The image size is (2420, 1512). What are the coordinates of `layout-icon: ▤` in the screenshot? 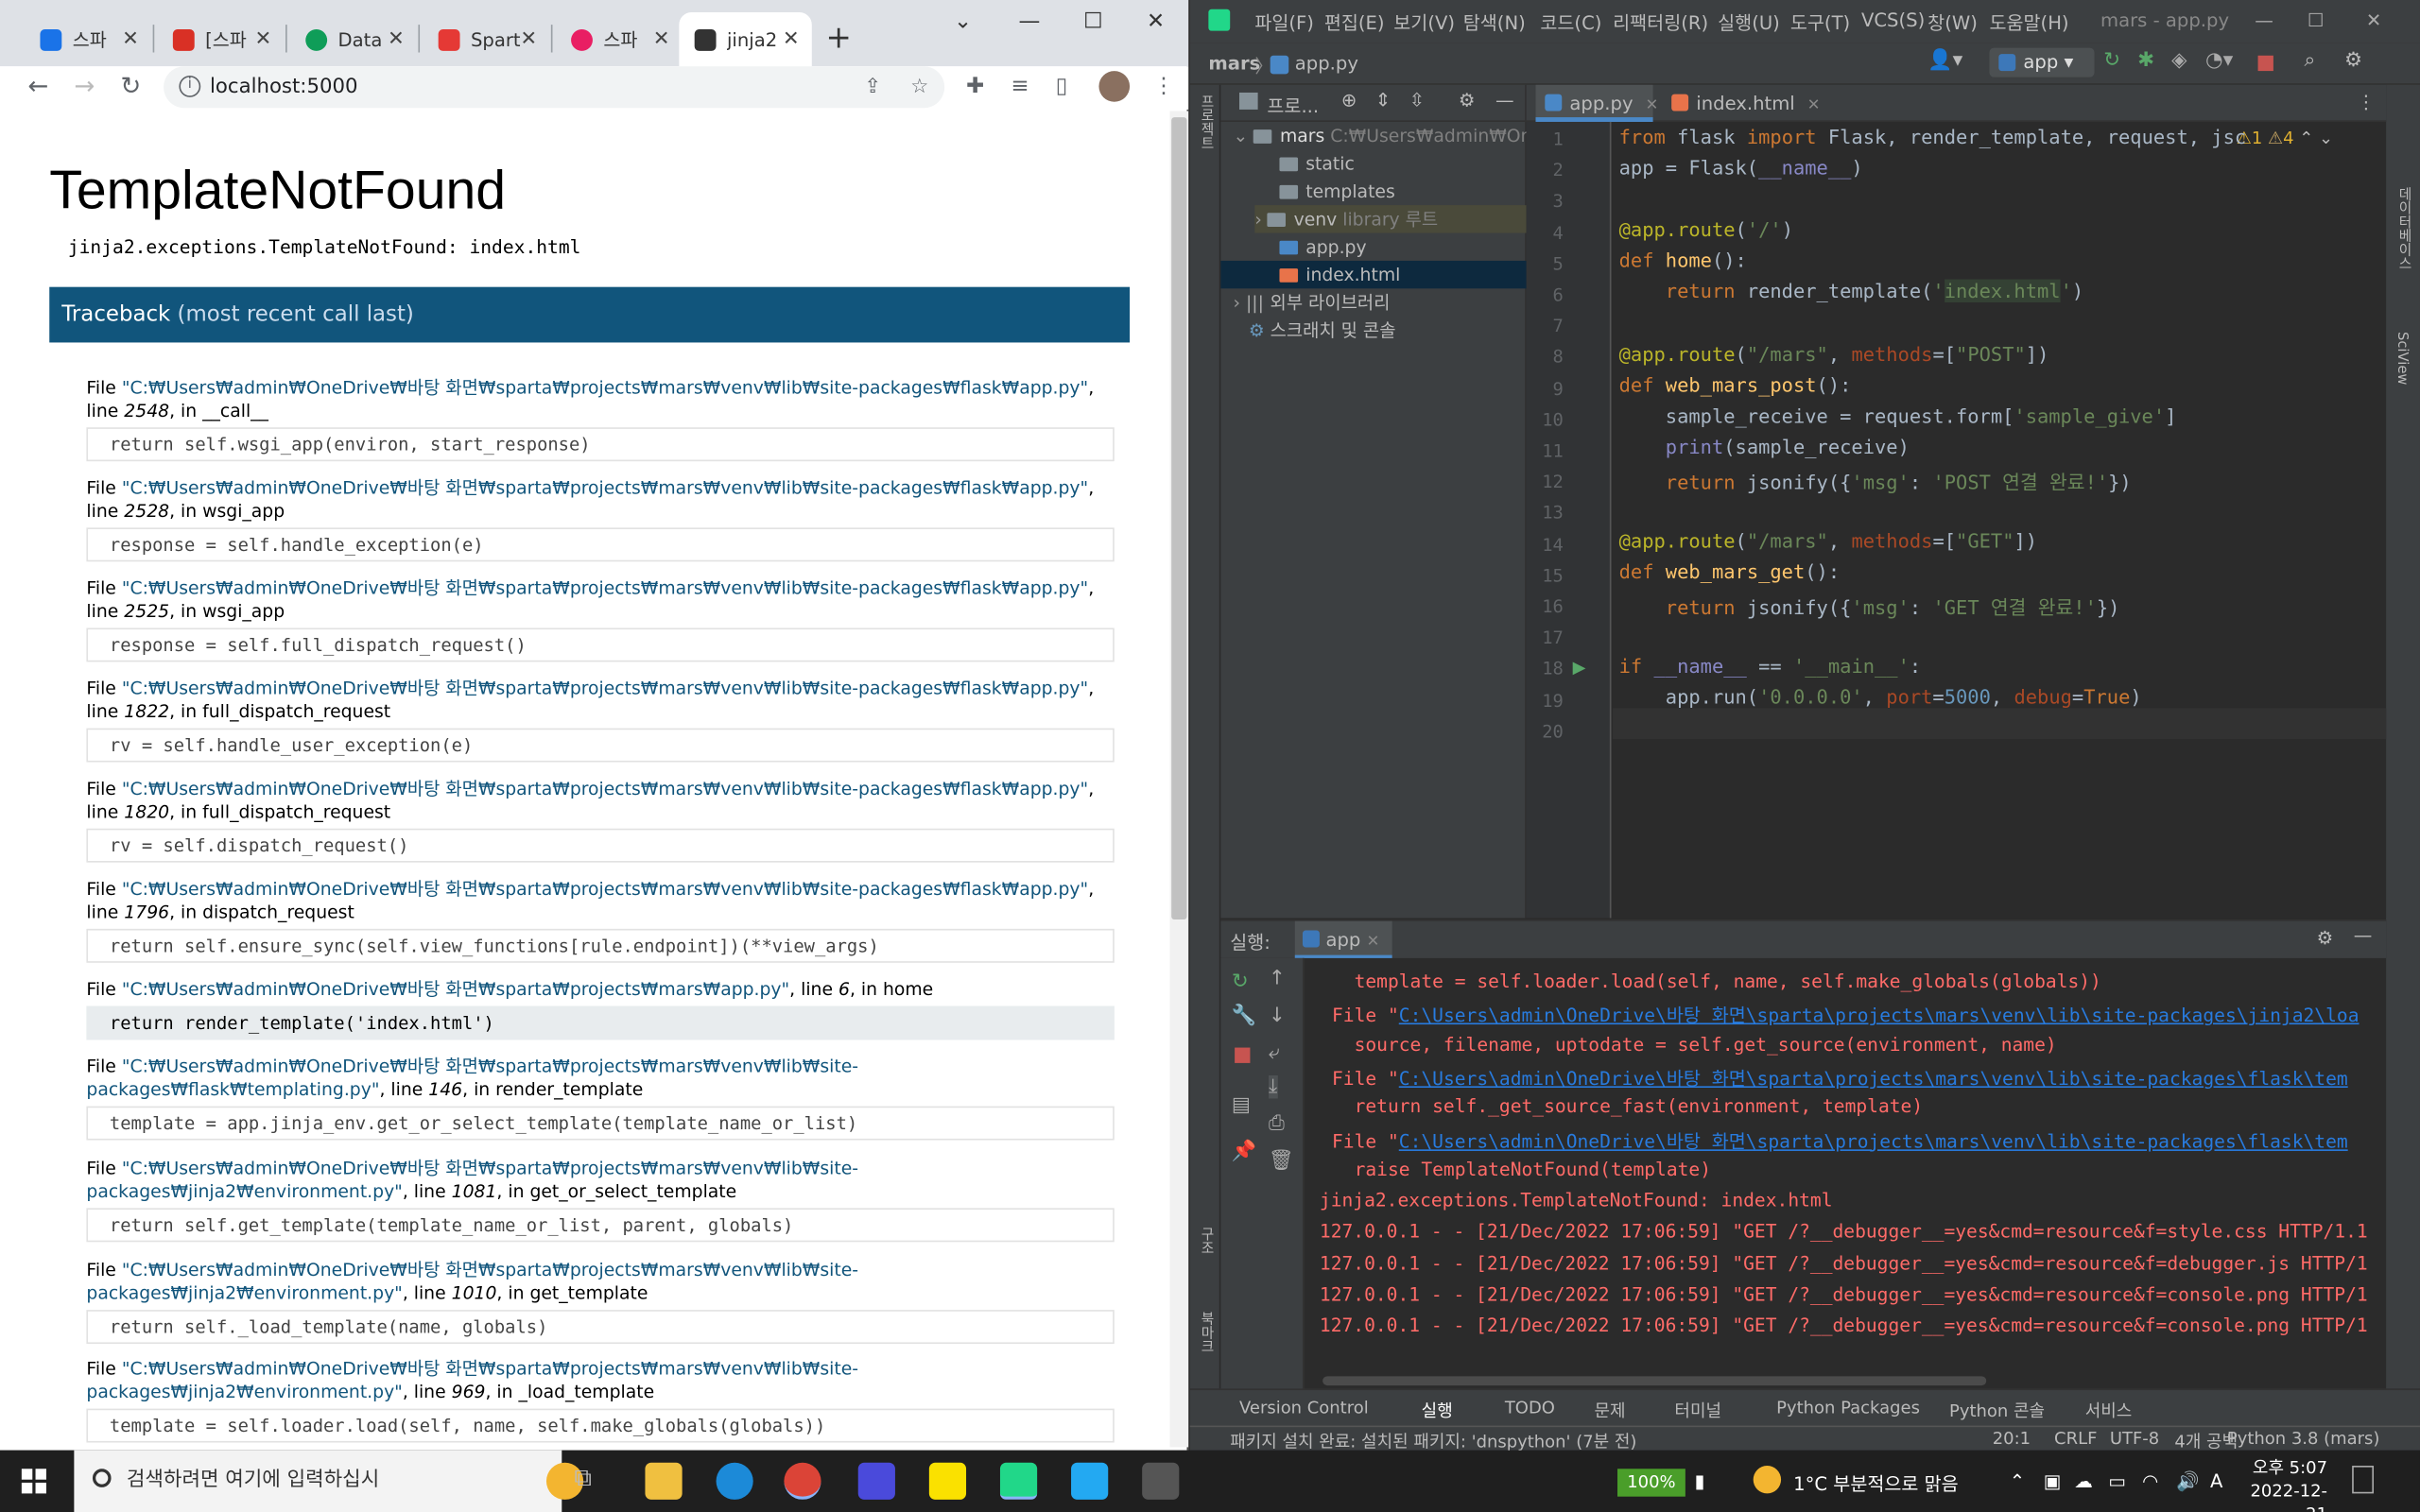 It's located at (1241, 1105).